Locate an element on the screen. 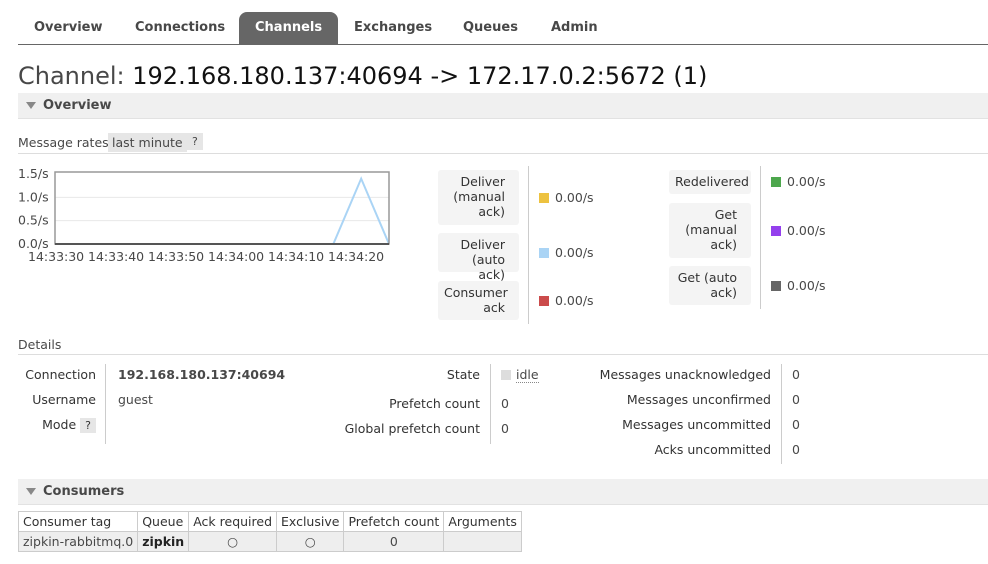 This screenshot has height=564, width=988. prefetch-count-label: Prefetch count is located at coordinates (434, 403).